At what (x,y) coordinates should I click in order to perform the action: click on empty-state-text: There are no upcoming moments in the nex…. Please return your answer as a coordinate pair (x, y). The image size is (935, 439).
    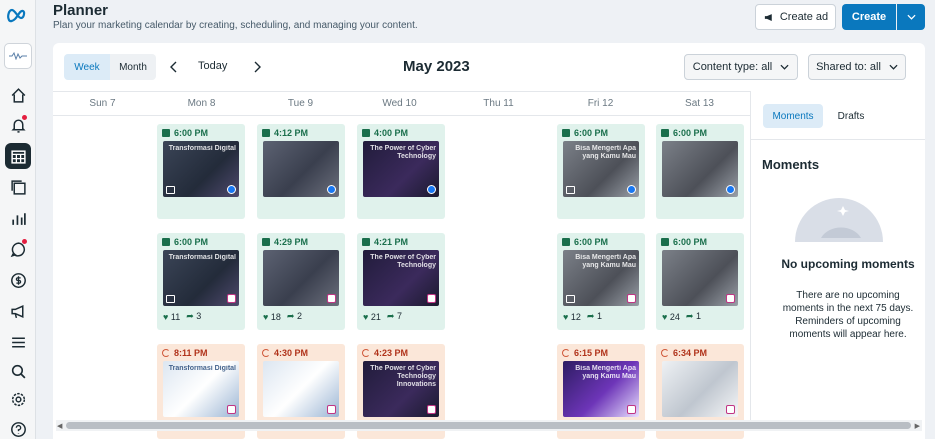
    Looking at the image, I should click on (848, 315).